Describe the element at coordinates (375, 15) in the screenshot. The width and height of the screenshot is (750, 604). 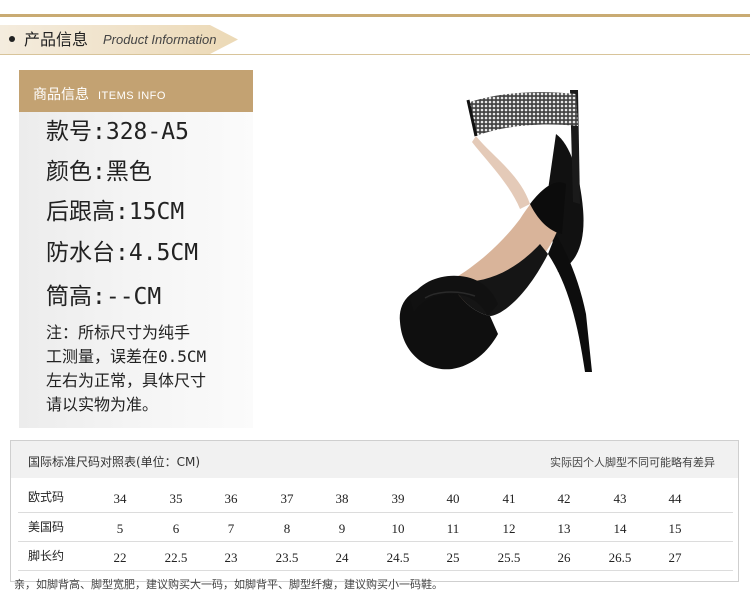
I see `top-rule` at that location.